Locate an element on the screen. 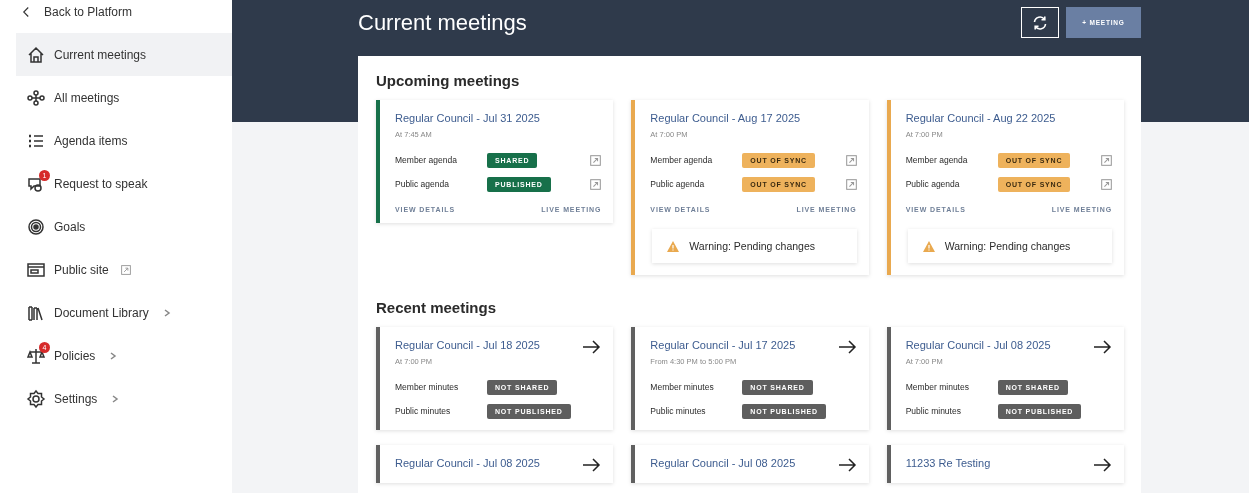 Image resolution: width=1249 pixels, height=493 pixels. nav-item: Public site is located at coordinates (124, 269).